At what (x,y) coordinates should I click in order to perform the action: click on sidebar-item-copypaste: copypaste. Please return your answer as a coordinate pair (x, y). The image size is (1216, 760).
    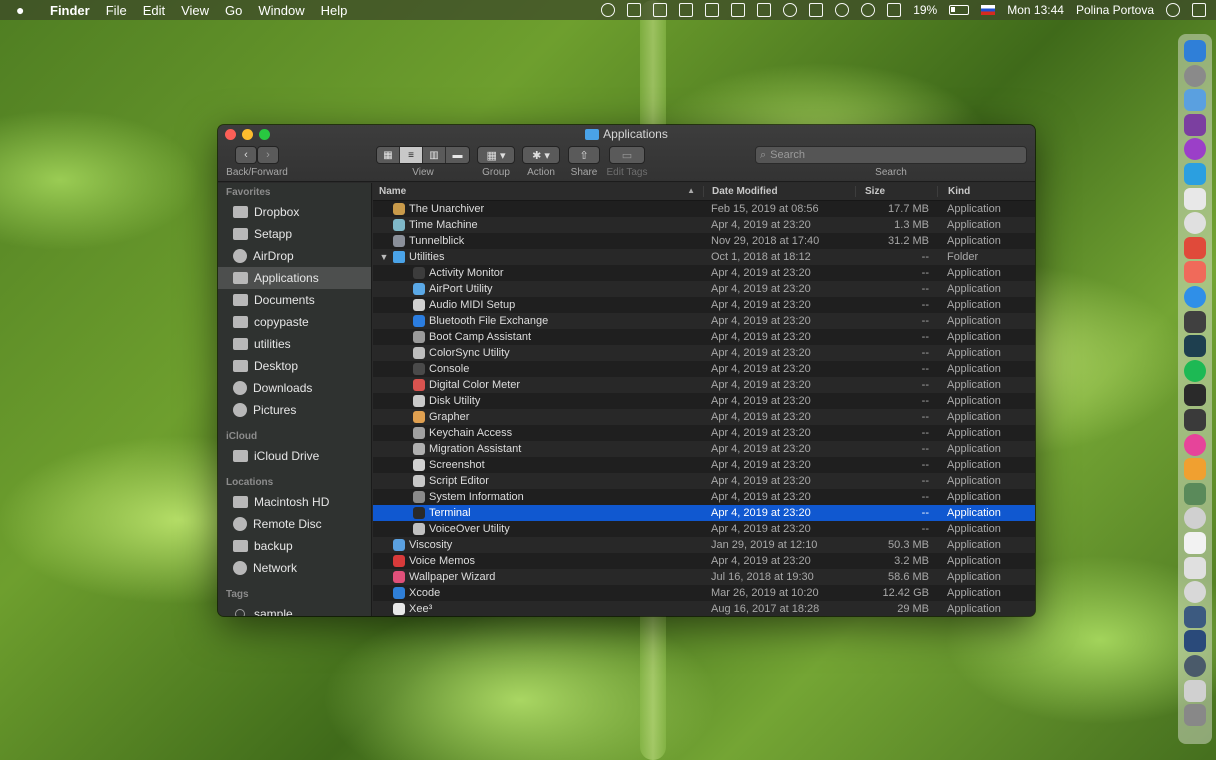
    Looking at the image, I should click on (294, 322).